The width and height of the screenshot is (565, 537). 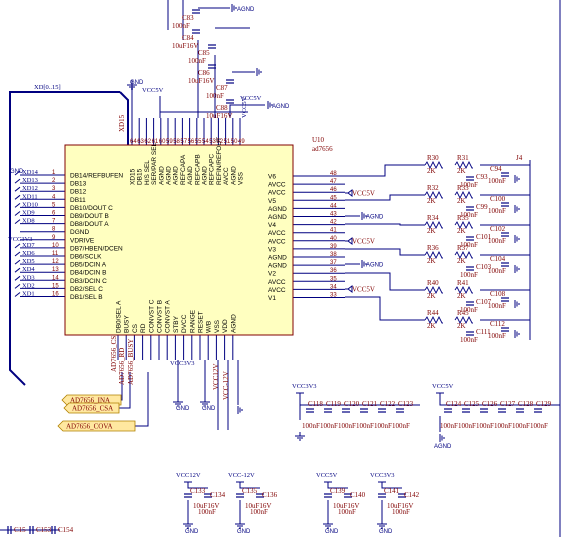 What do you see at coordinates (272, 298) in the screenshot?
I see `right-pin-name: V1` at bounding box center [272, 298].